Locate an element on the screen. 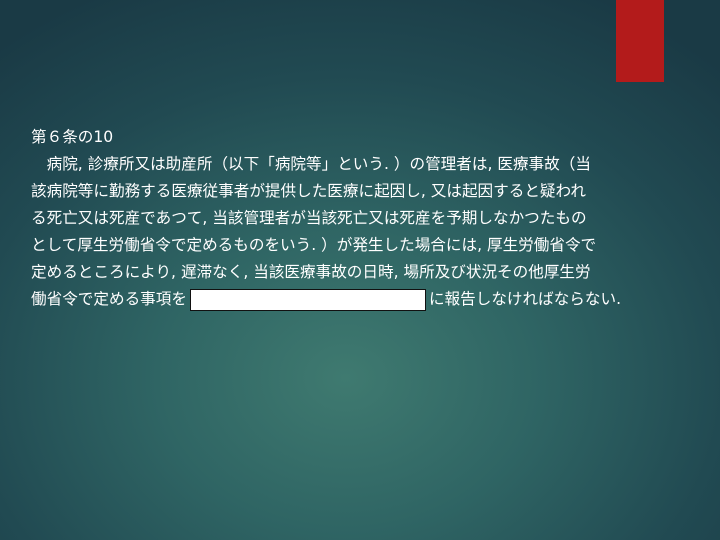 The image size is (720, 540). article-heading: 第６条の10 is located at coordinates (72, 137).